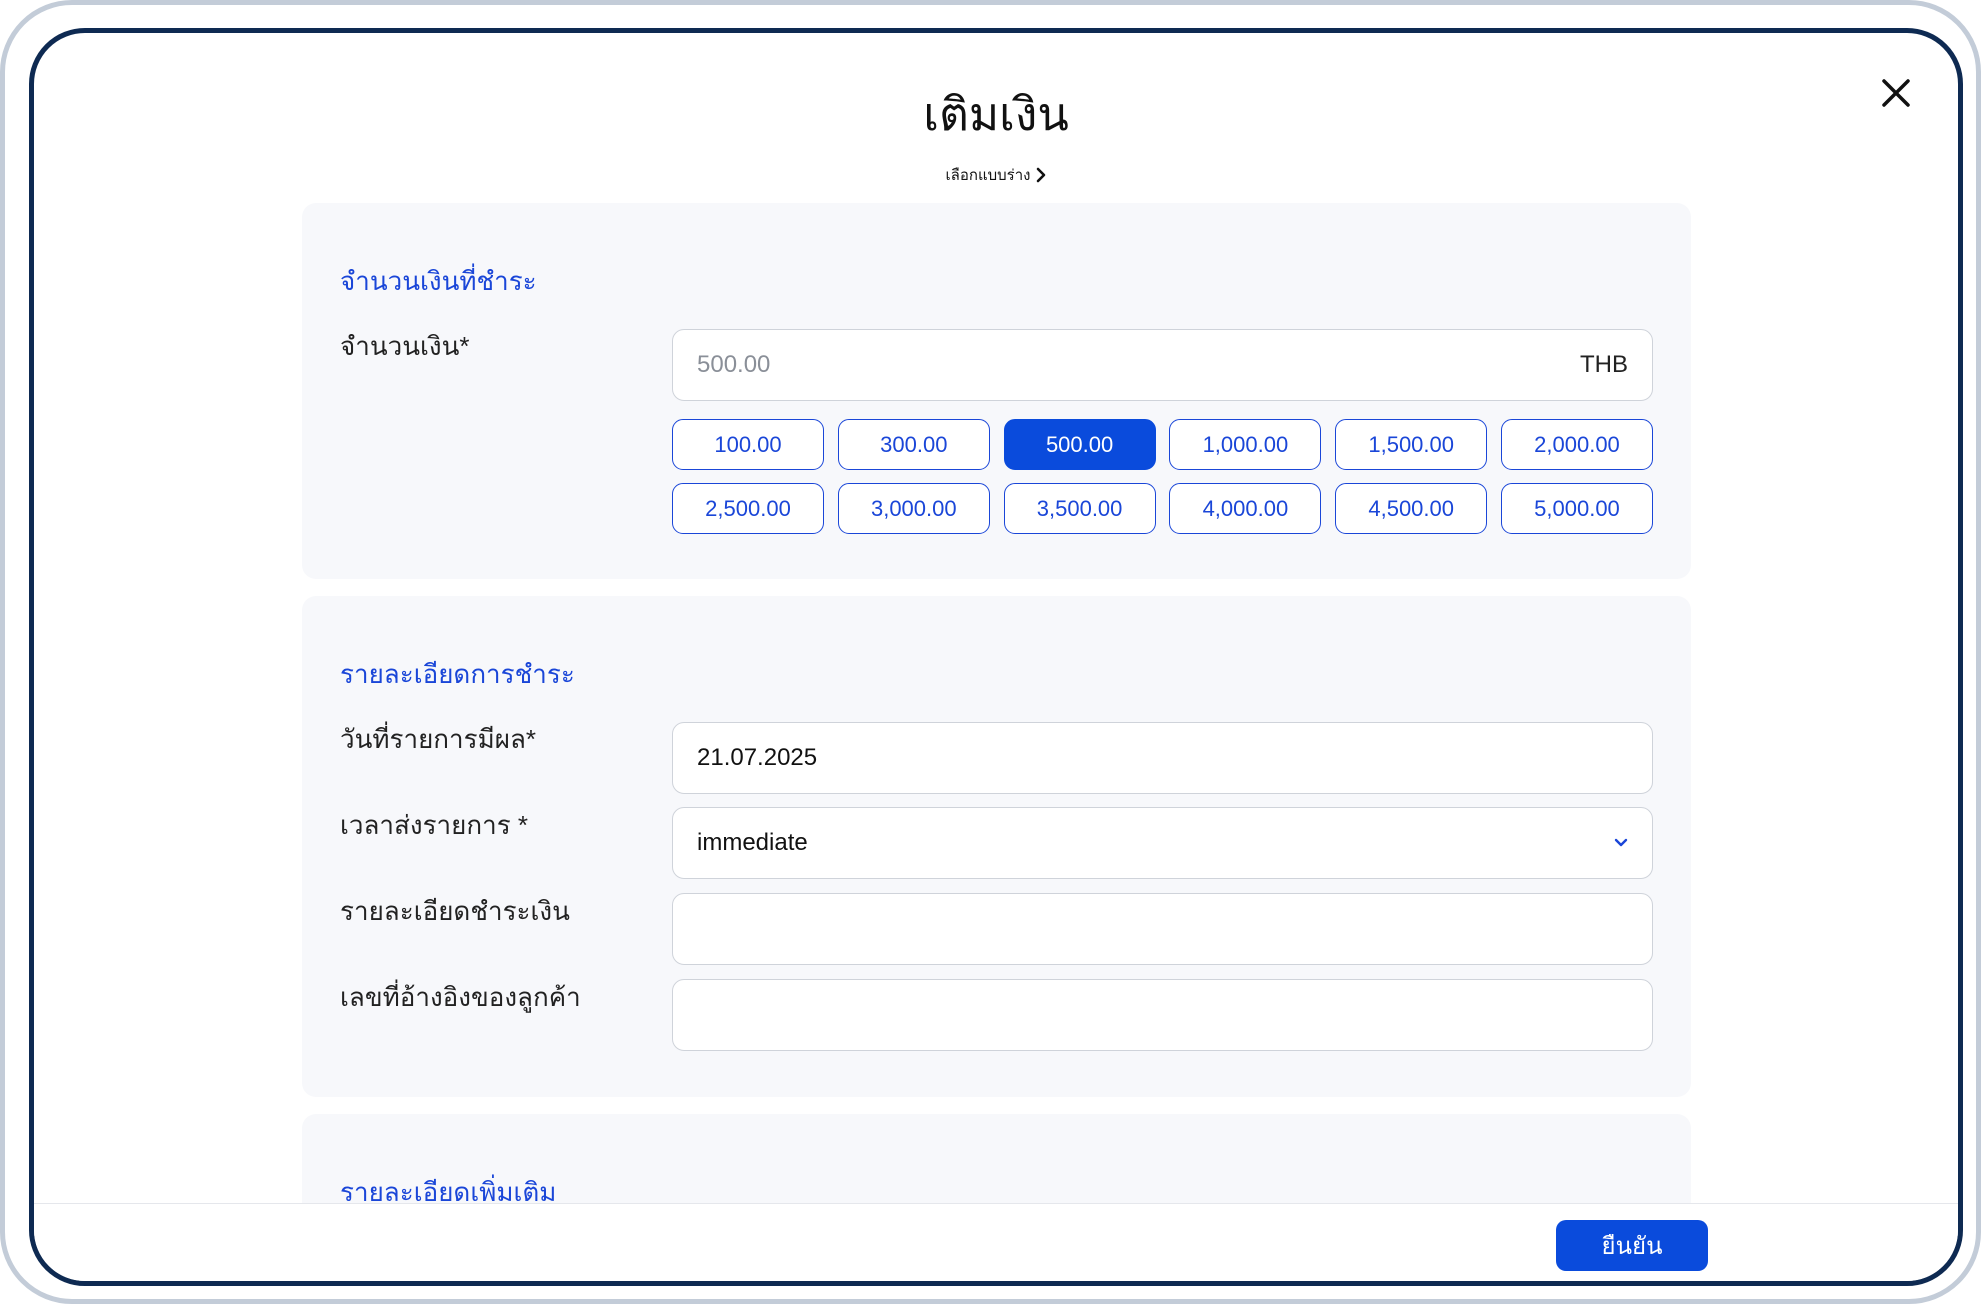 The image size is (1981, 1304). Describe the element at coordinates (1604, 364) in the screenshot. I see `currency-label: THB` at that location.